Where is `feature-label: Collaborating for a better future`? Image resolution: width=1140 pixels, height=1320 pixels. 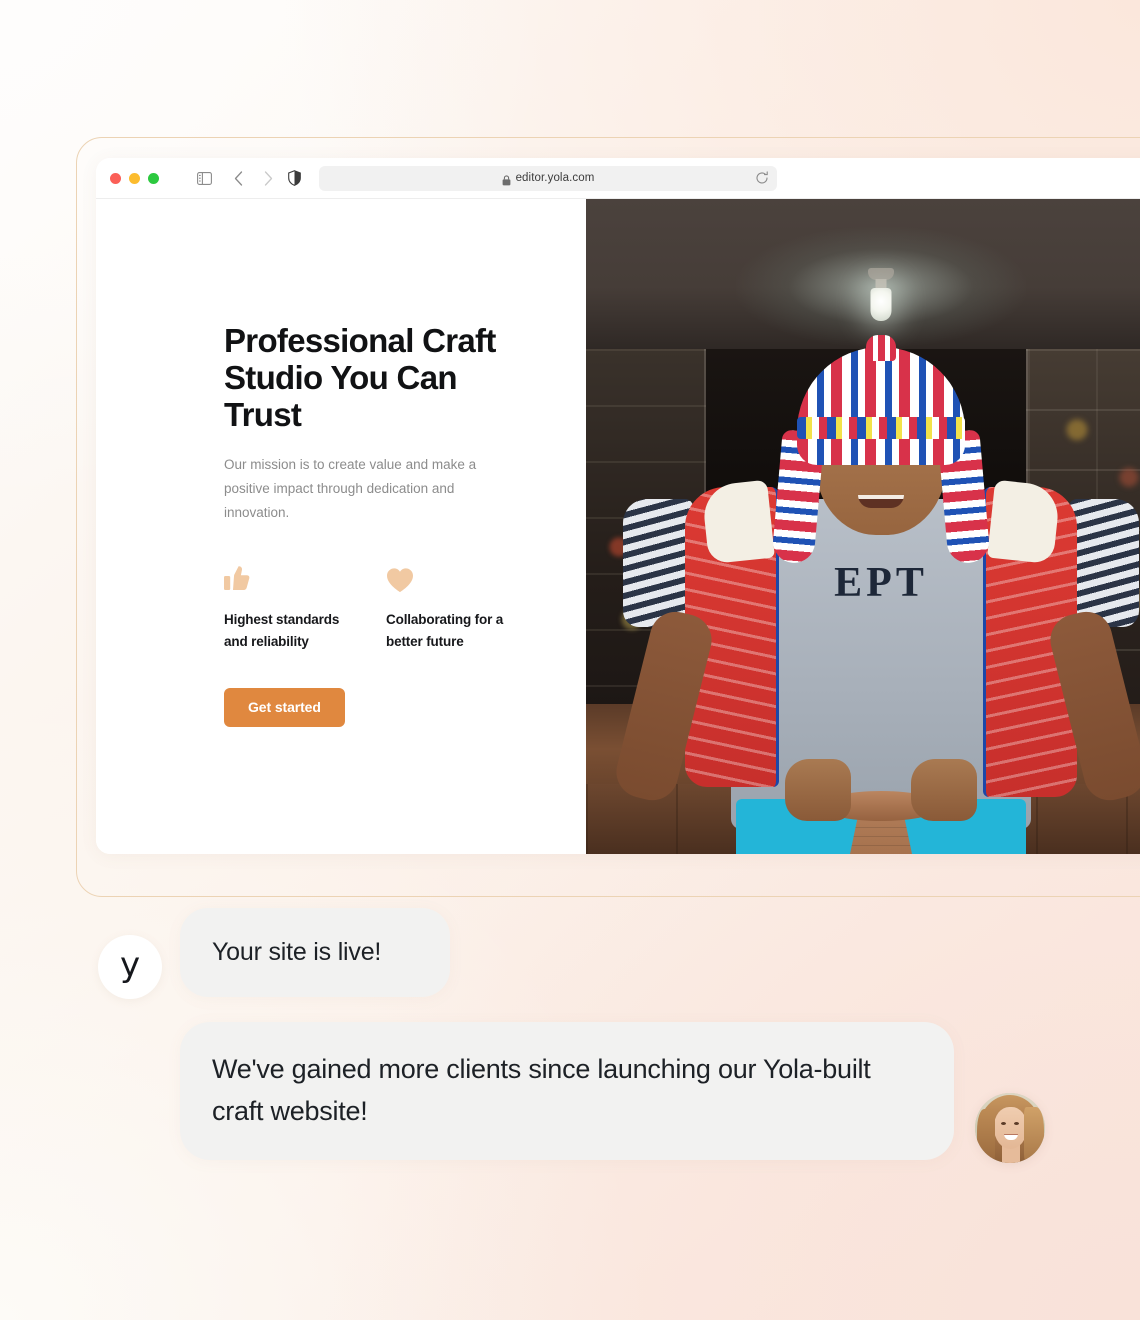 feature-label: Collaborating for a better future is located at coordinates (445, 630).